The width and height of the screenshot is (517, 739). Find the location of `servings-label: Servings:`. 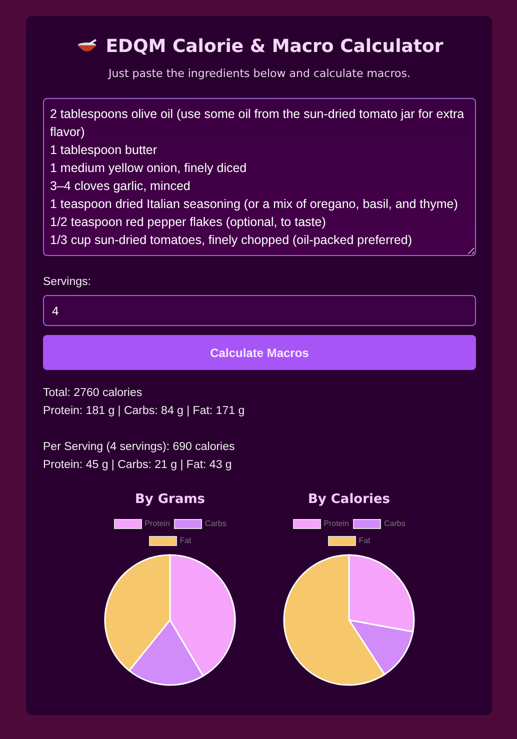

servings-label: Servings: is located at coordinates (67, 282).